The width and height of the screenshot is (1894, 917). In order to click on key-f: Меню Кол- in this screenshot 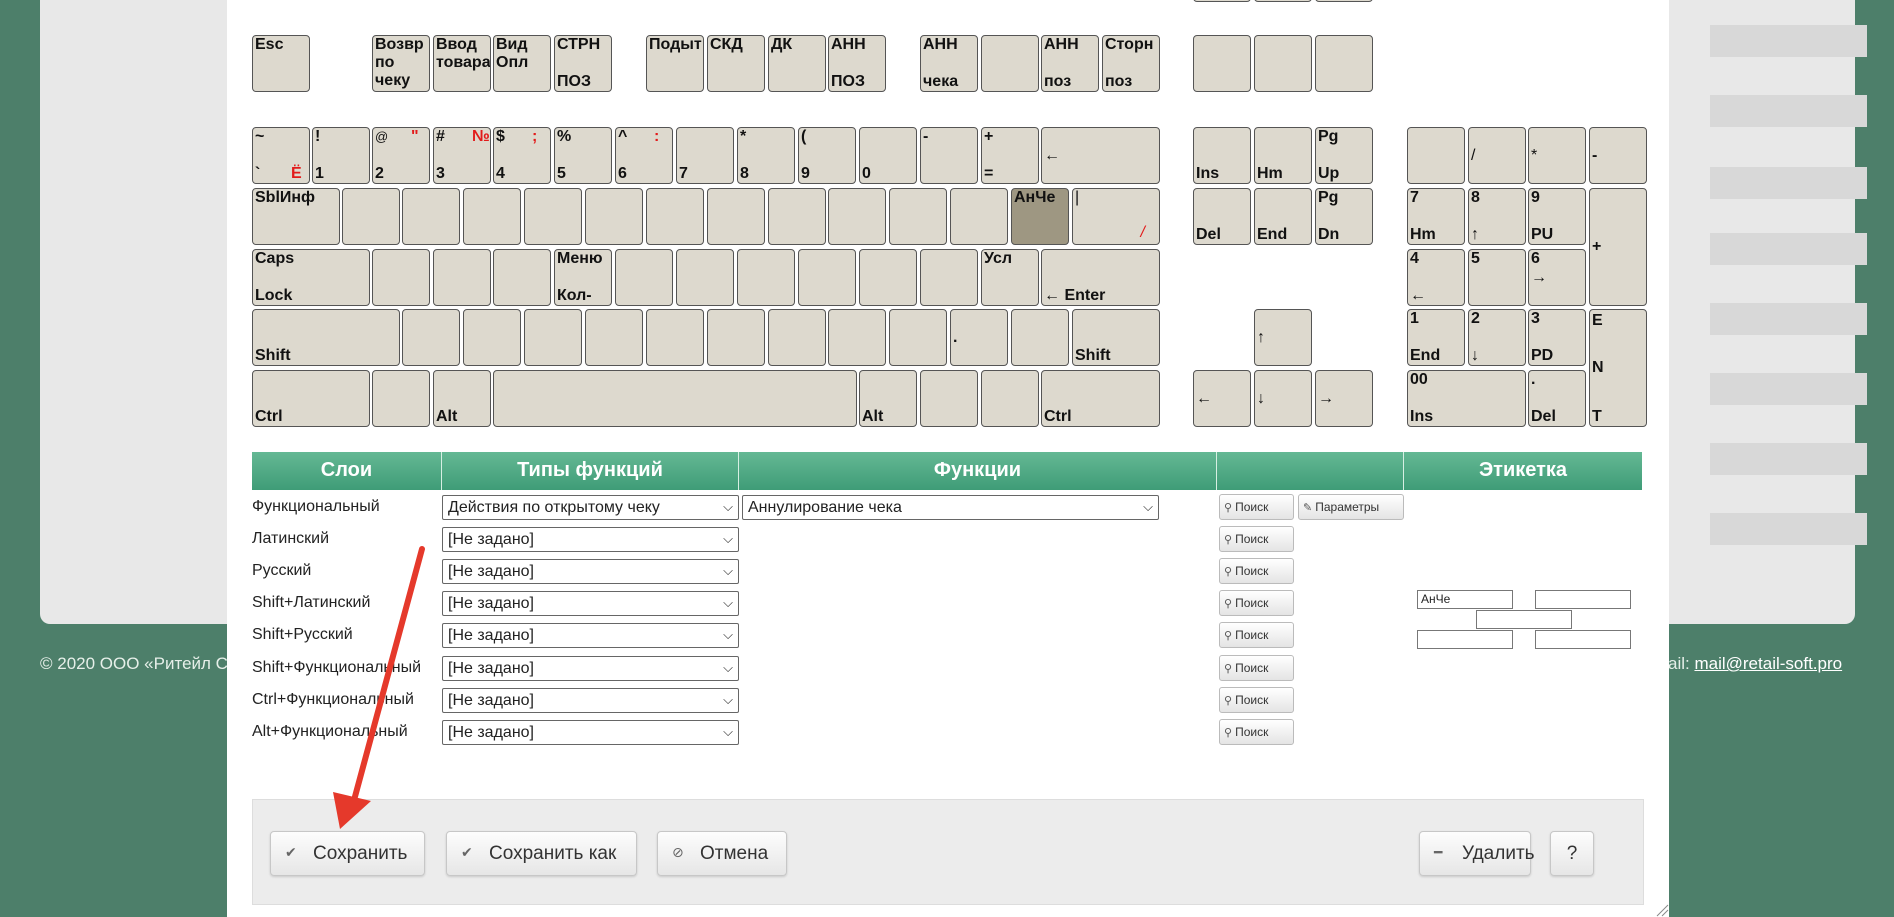, I will do `click(583, 277)`.